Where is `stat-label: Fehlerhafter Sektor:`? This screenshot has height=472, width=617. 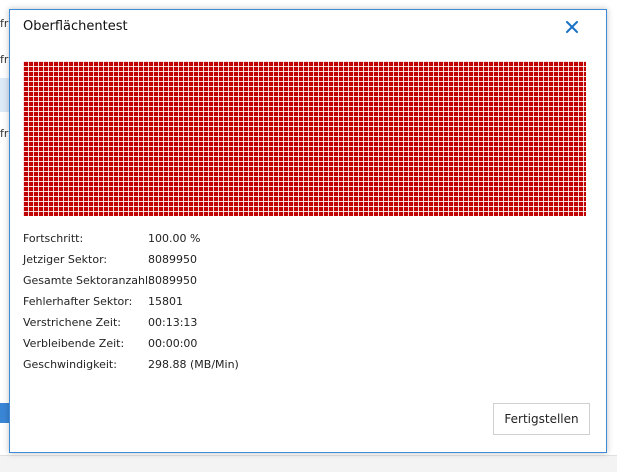
stat-label: Fehlerhafter Sektor: is located at coordinates (78, 301).